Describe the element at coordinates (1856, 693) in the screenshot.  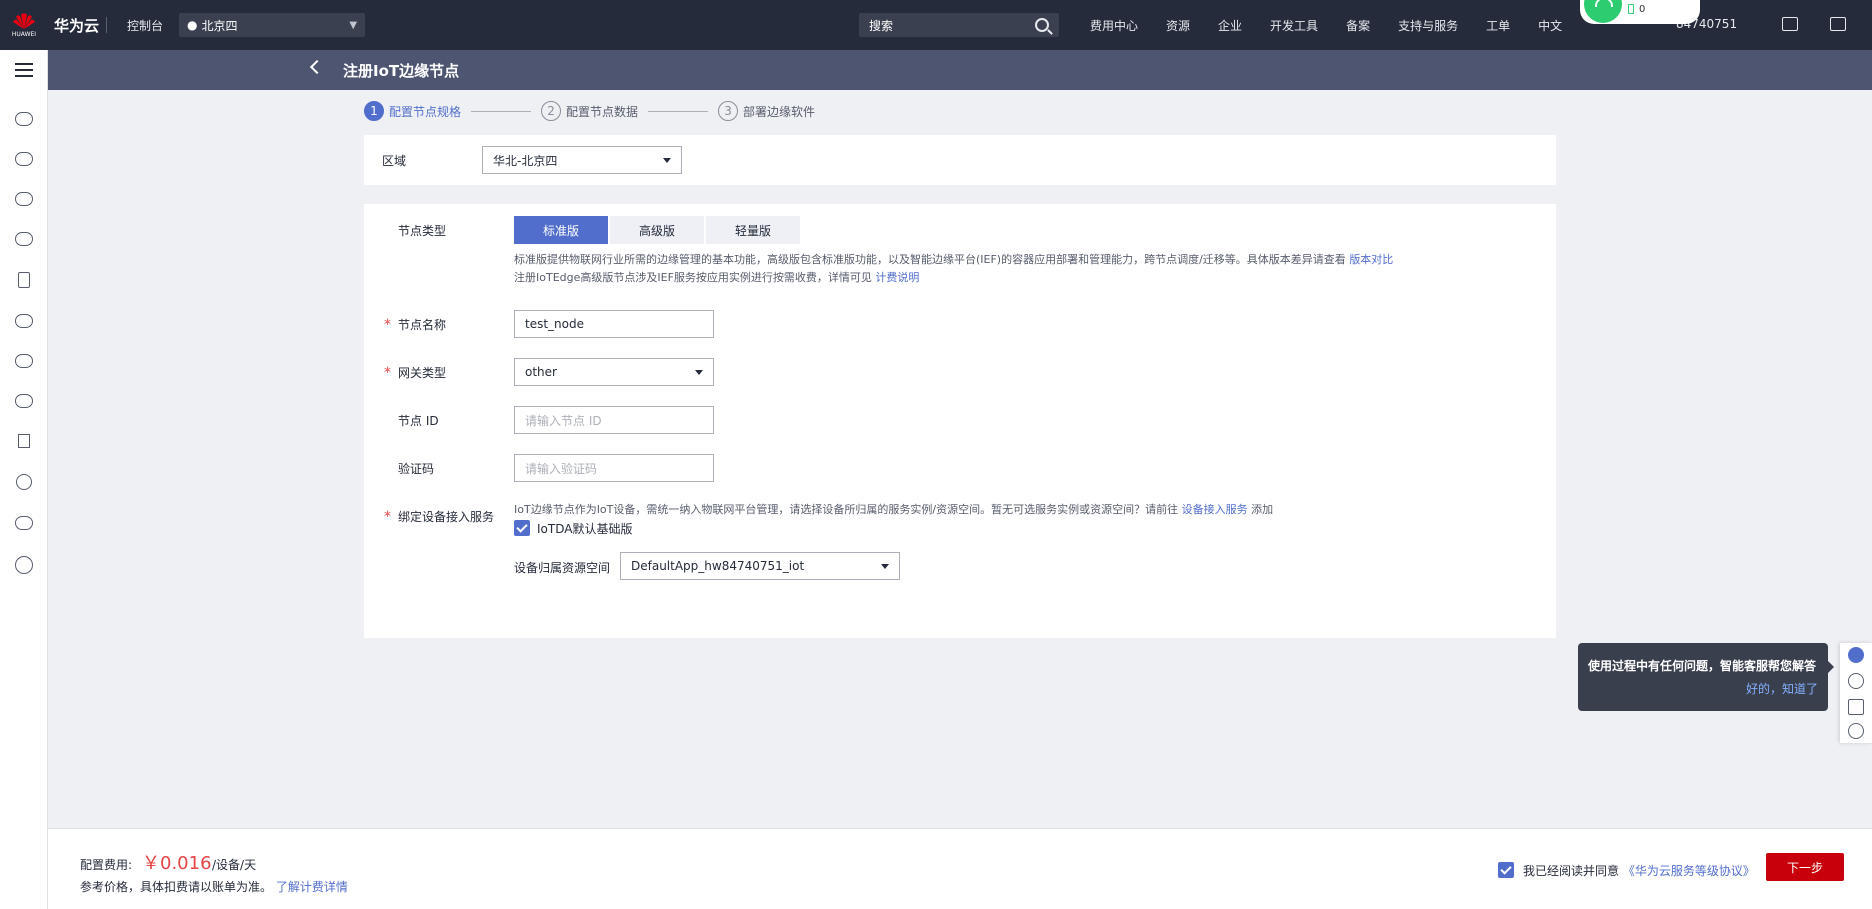
I see `floating-help-panel` at that location.